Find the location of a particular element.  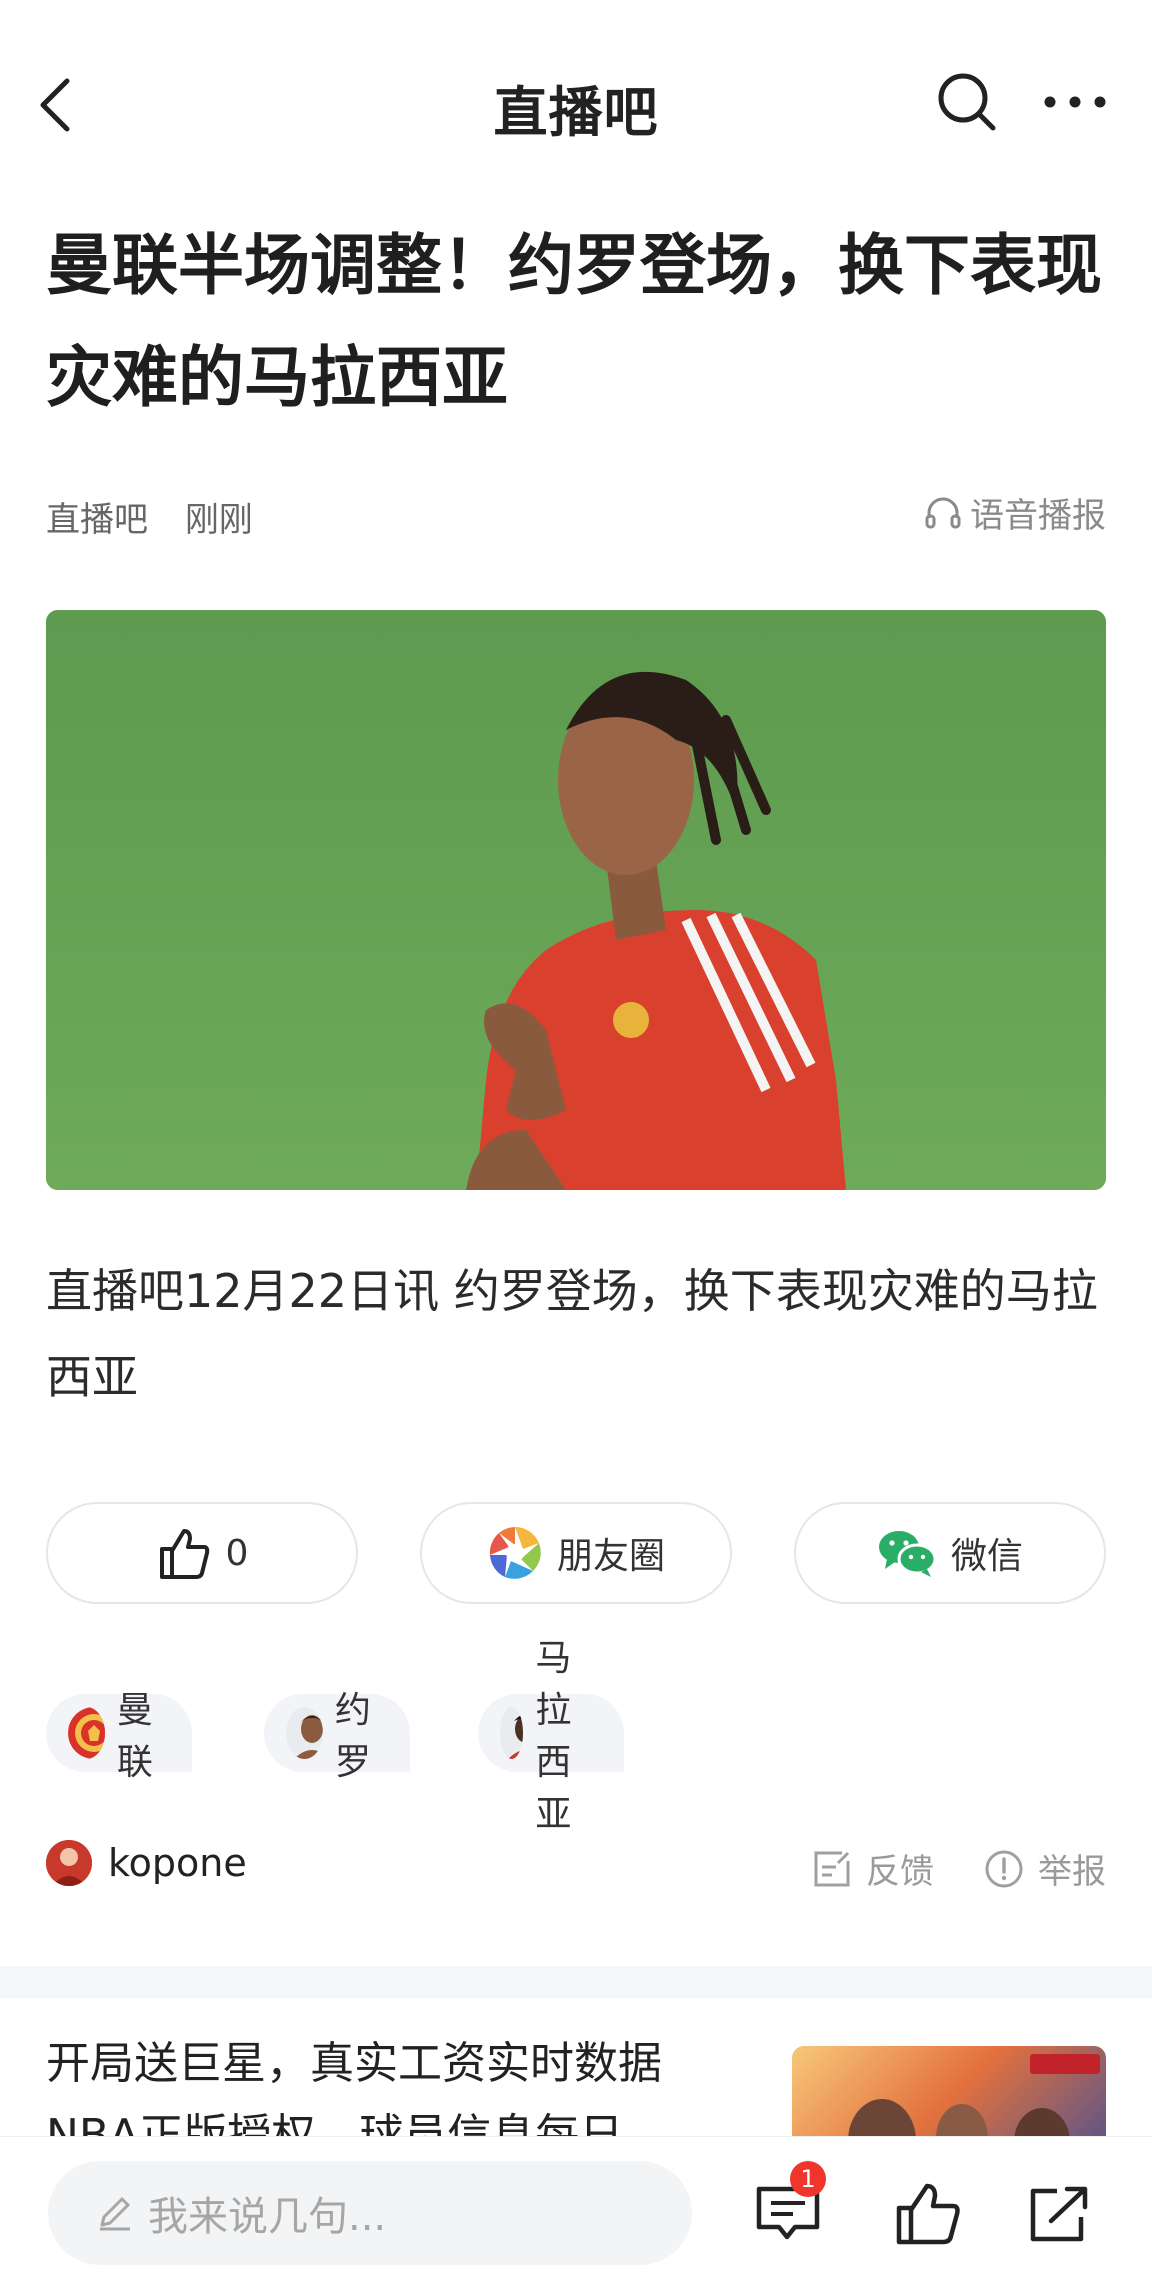

wechat-label: 微信 is located at coordinates (986, 1556).